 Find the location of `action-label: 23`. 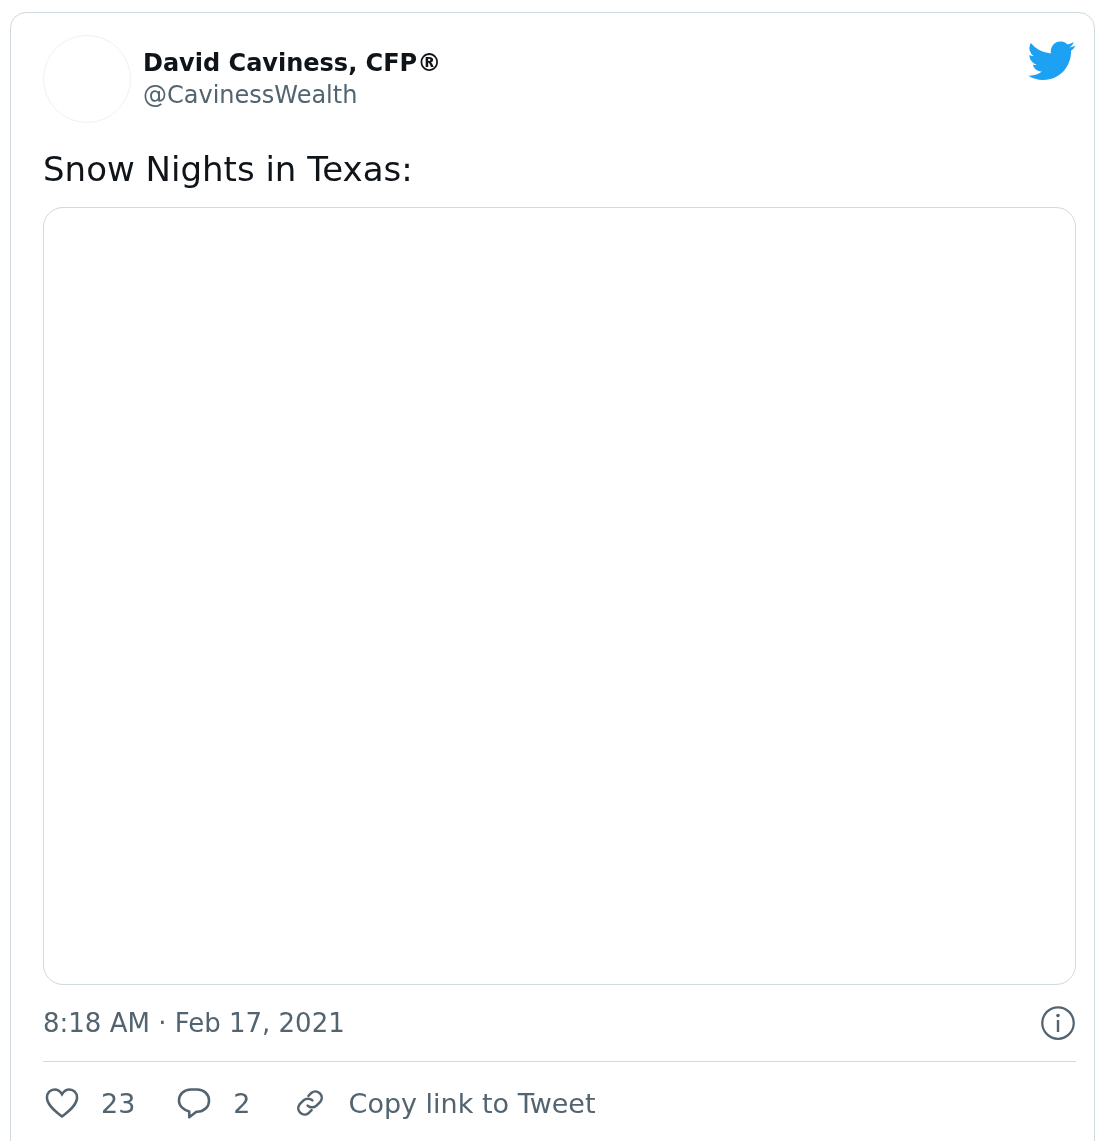

action-label: 23 is located at coordinates (118, 1103).